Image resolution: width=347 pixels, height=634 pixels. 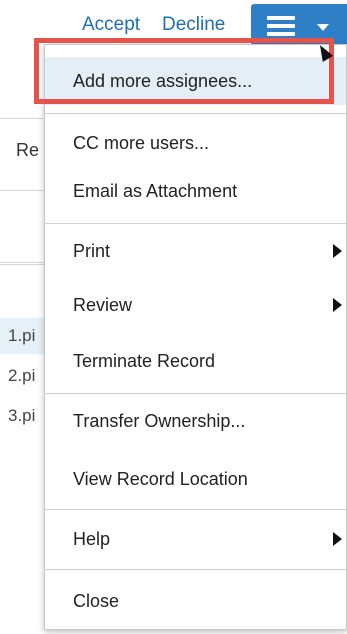 What do you see at coordinates (195, 305) in the screenshot?
I see `menu-item-review: Review` at bounding box center [195, 305].